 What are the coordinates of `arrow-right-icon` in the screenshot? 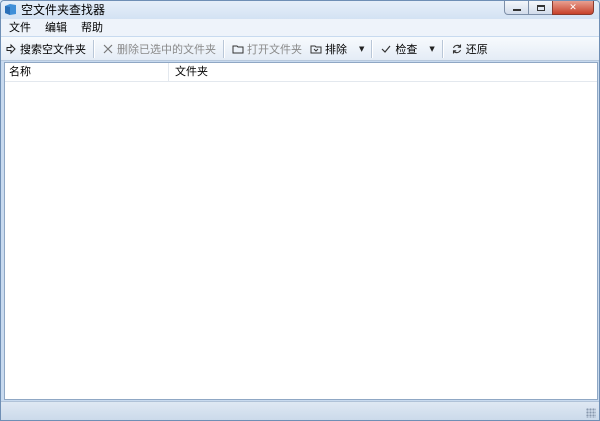 It's located at (11, 48).